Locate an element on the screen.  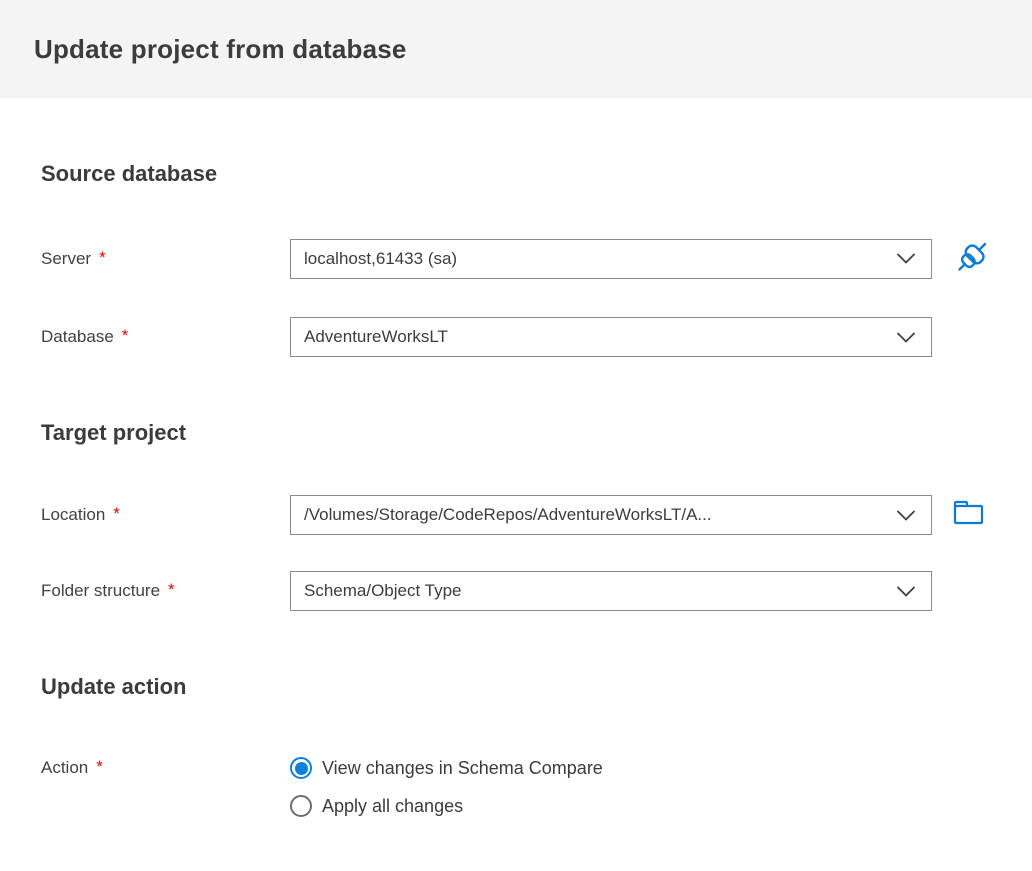
location-label-text: Location is located at coordinates (73, 514).